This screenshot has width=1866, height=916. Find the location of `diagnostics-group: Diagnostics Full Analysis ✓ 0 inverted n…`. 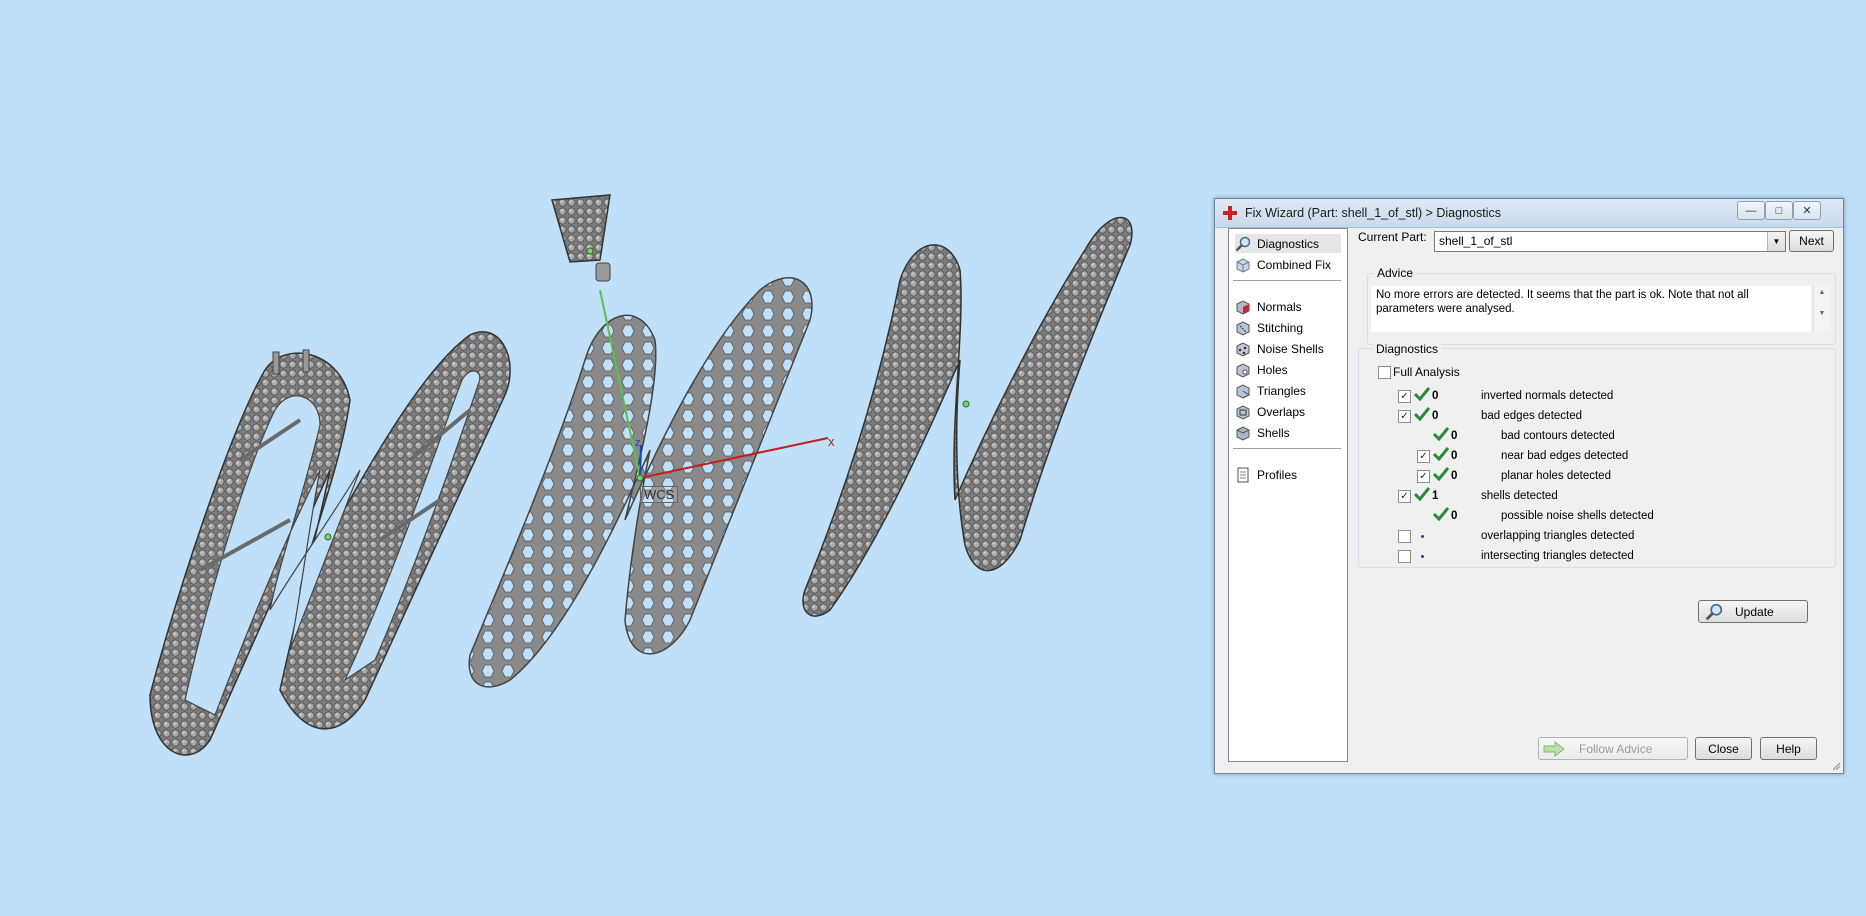

diagnostics-group: Diagnostics Full Analysis ✓ 0 inverted n… is located at coordinates (1597, 455).